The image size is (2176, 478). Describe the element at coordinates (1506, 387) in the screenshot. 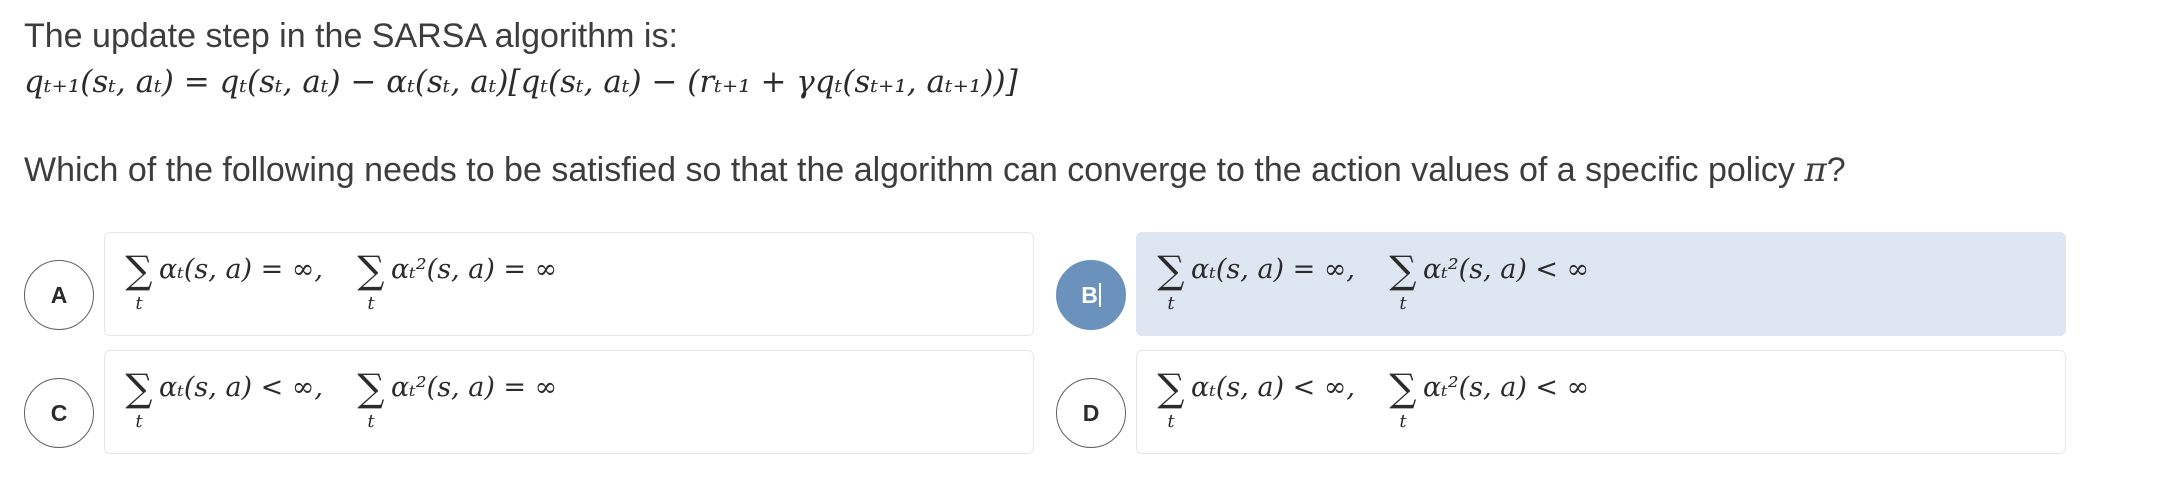

I see `option-d-term2: αₜ²(s, a) < ∞` at that location.